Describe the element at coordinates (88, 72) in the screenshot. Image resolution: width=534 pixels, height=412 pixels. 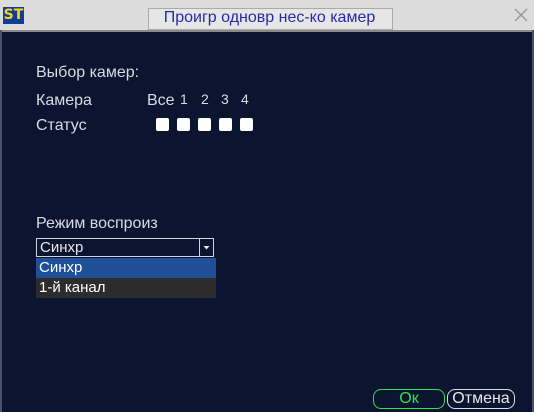
I see `camera-select-label: Выбор камер:` at that location.